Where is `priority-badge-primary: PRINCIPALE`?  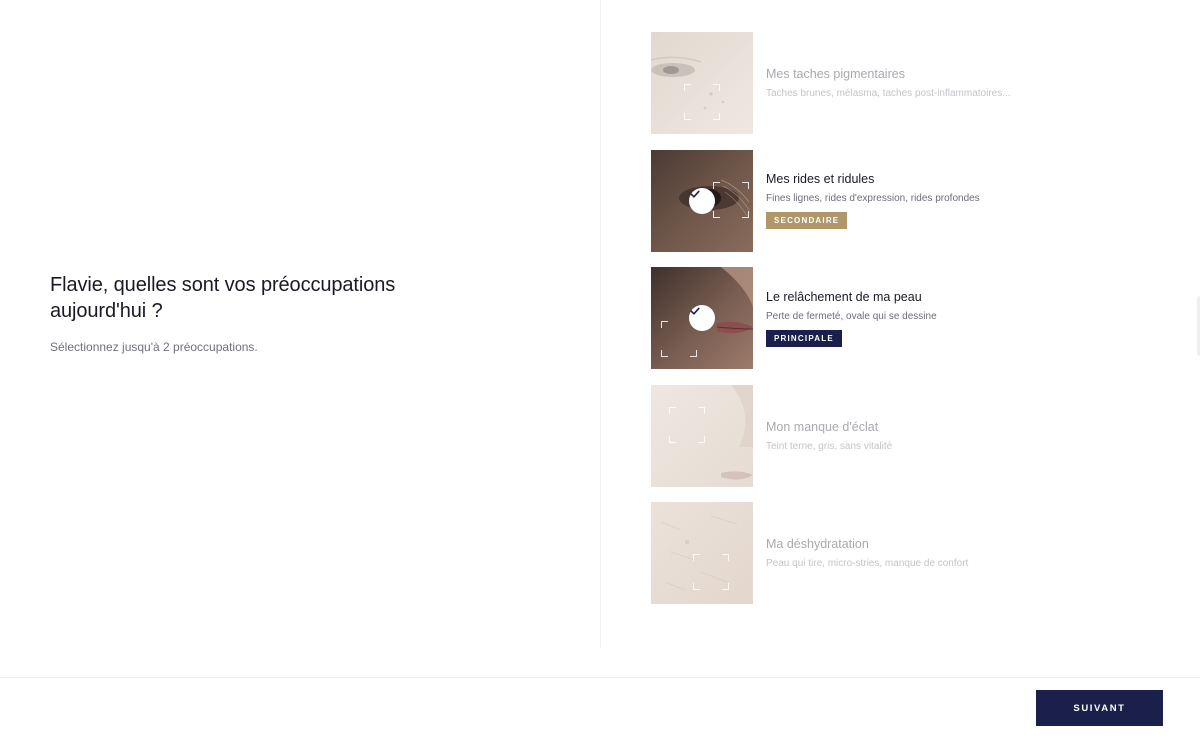
priority-badge-primary: PRINCIPALE is located at coordinates (804, 338).